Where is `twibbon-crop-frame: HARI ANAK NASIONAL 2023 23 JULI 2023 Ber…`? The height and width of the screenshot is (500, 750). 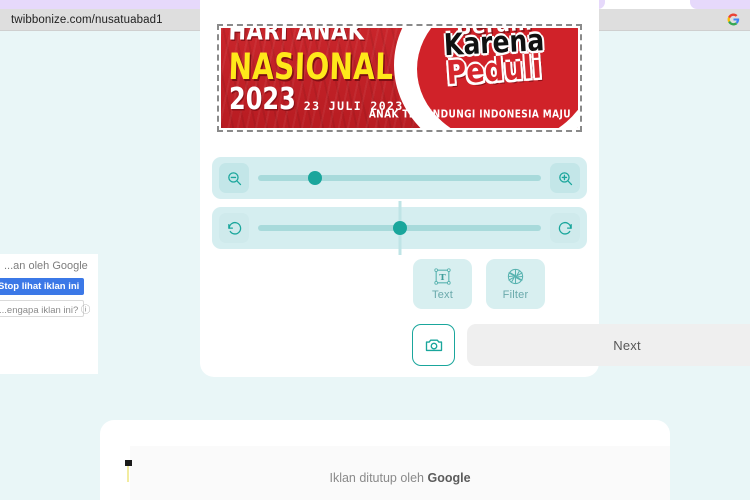 twibbon-crop-frame: HARI ANAK NASIONAL 2023 23 JULI 2023 Ber… is located at coordinates (399, 78).